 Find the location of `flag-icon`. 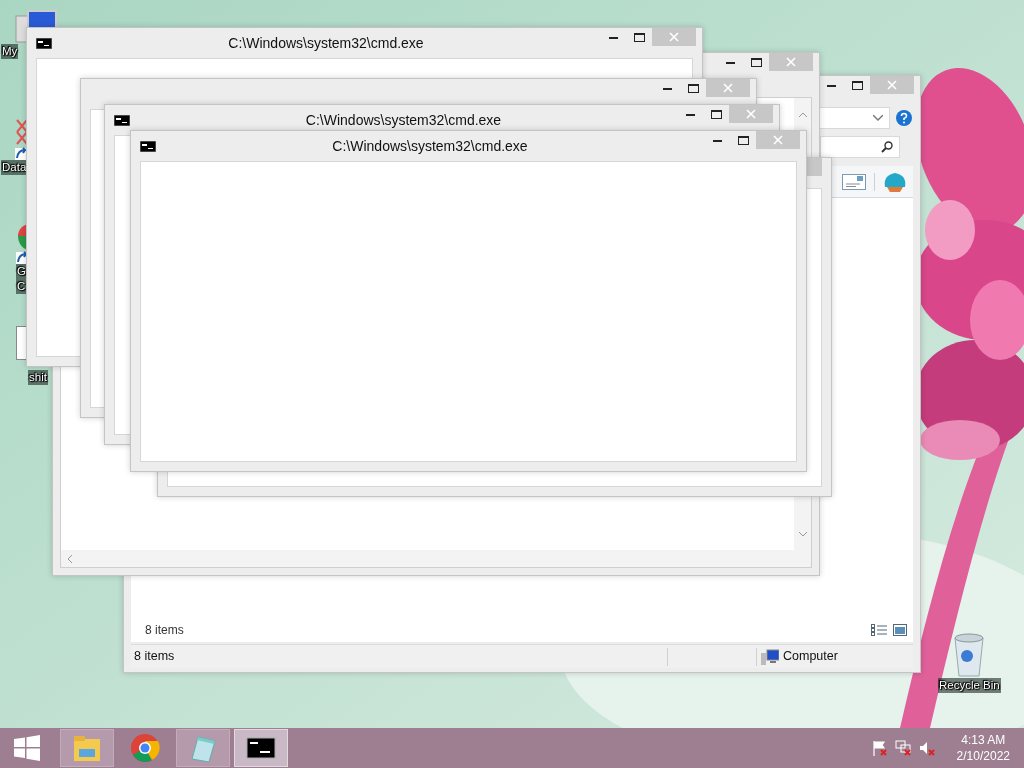

flag-icon is located at coordinates (878, 748).